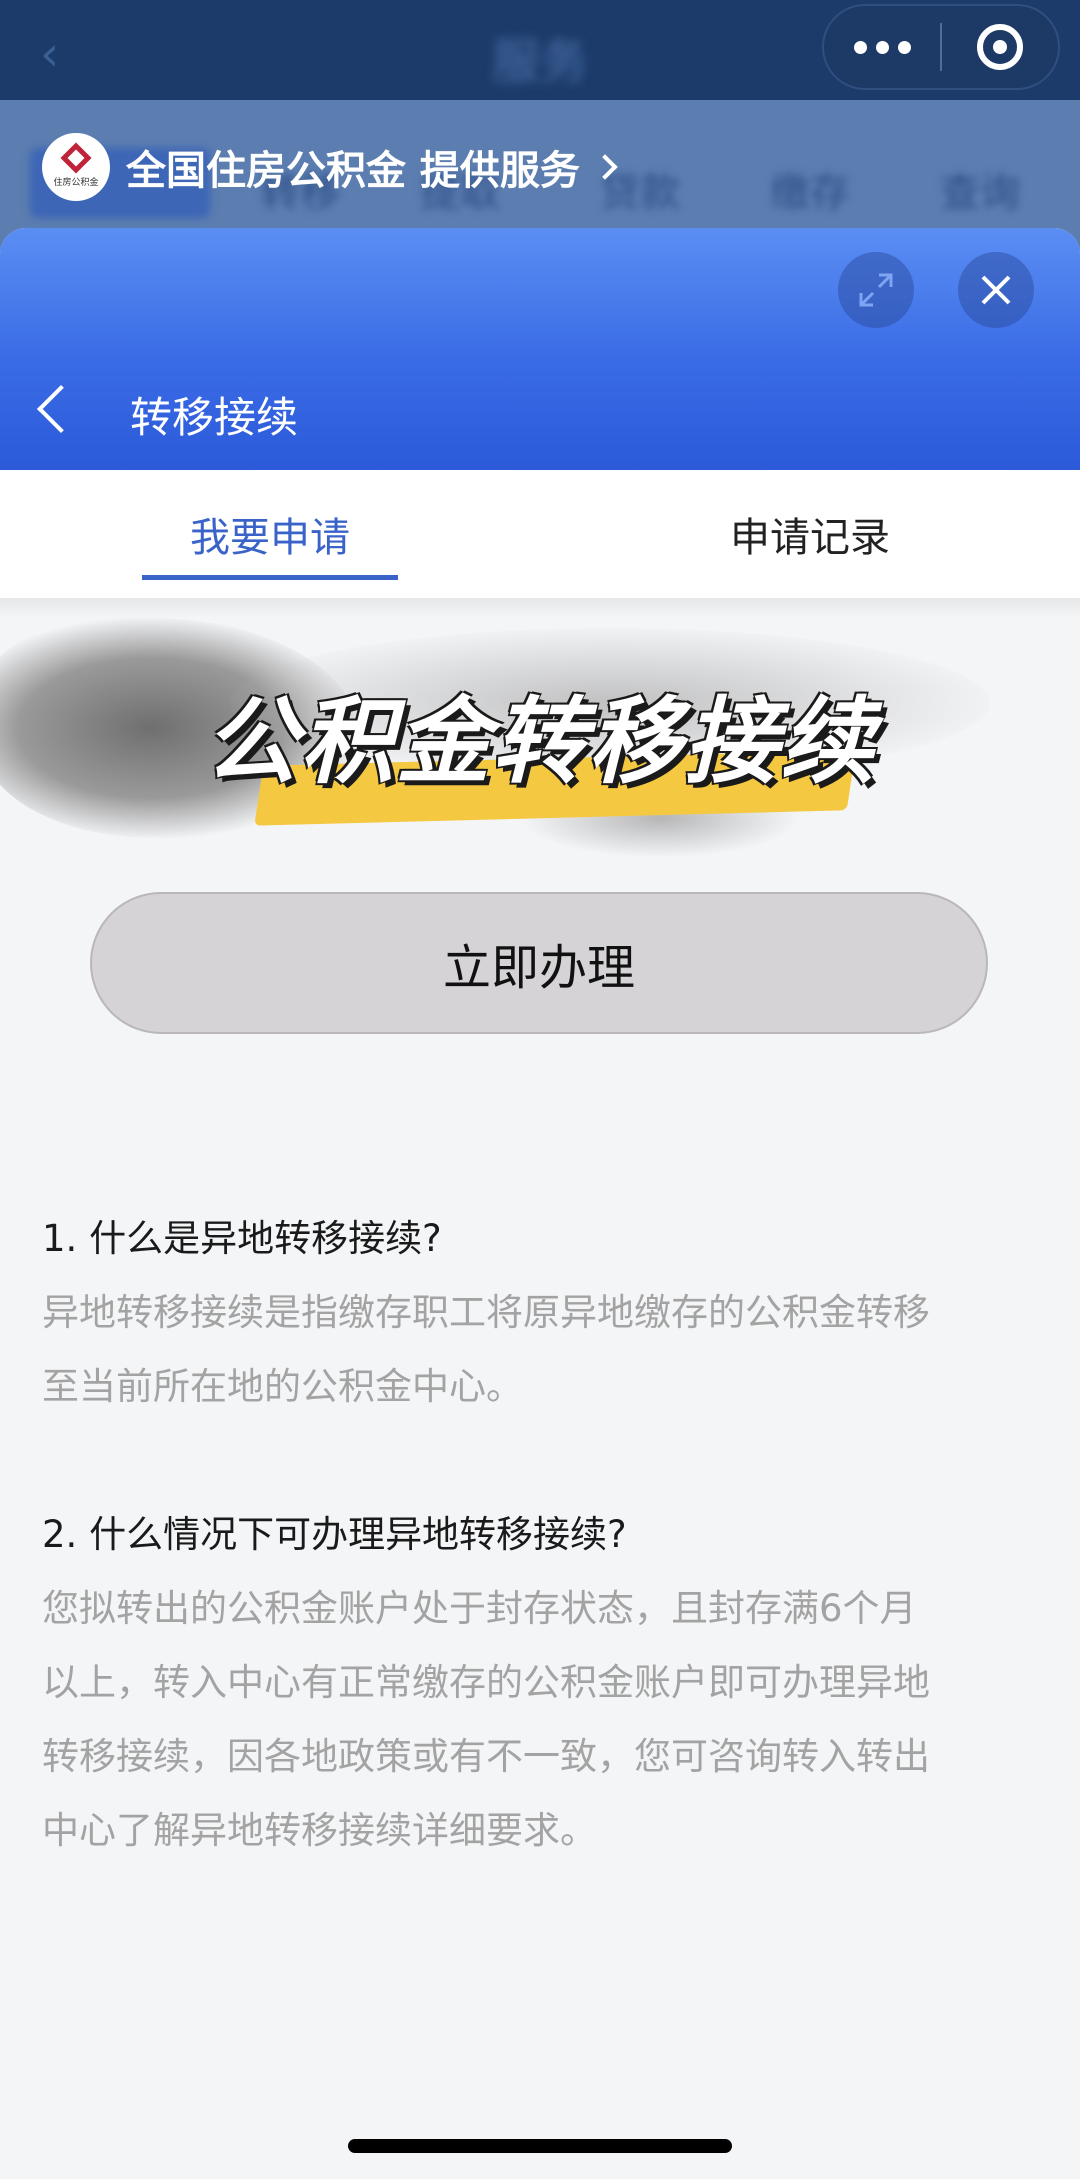  What do you see at coordinates (810, 534) in the screenshot?
I see `tab-records: 申请记录` at bounding box center [810, 534].